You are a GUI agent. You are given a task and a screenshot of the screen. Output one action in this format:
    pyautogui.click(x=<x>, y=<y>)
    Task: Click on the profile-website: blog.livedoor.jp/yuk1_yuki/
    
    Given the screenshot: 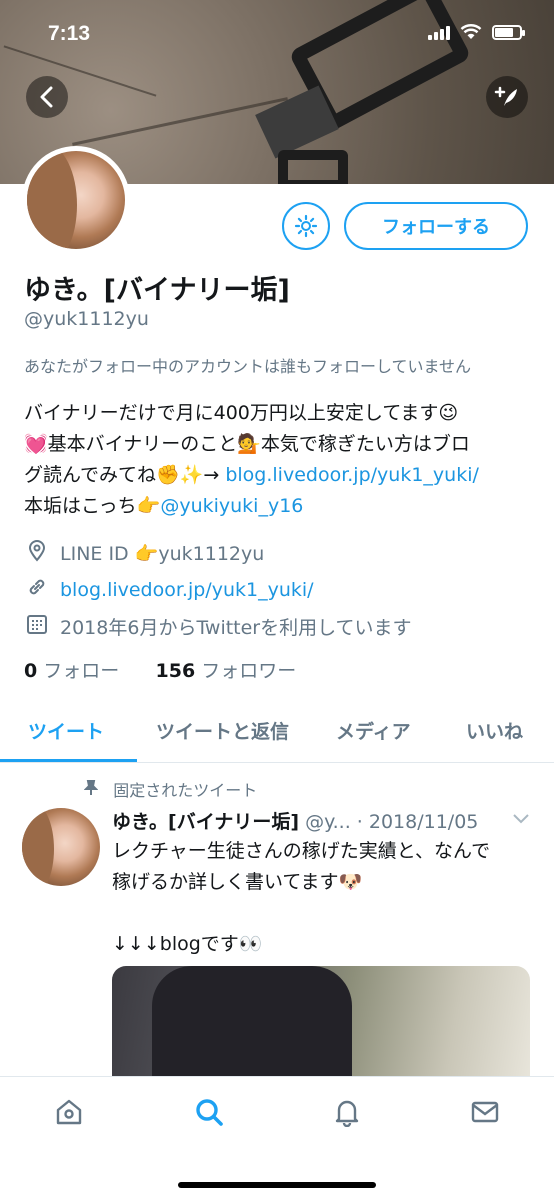 What is the action you would take?
    pyautogui.click(x=169, y=589)
    